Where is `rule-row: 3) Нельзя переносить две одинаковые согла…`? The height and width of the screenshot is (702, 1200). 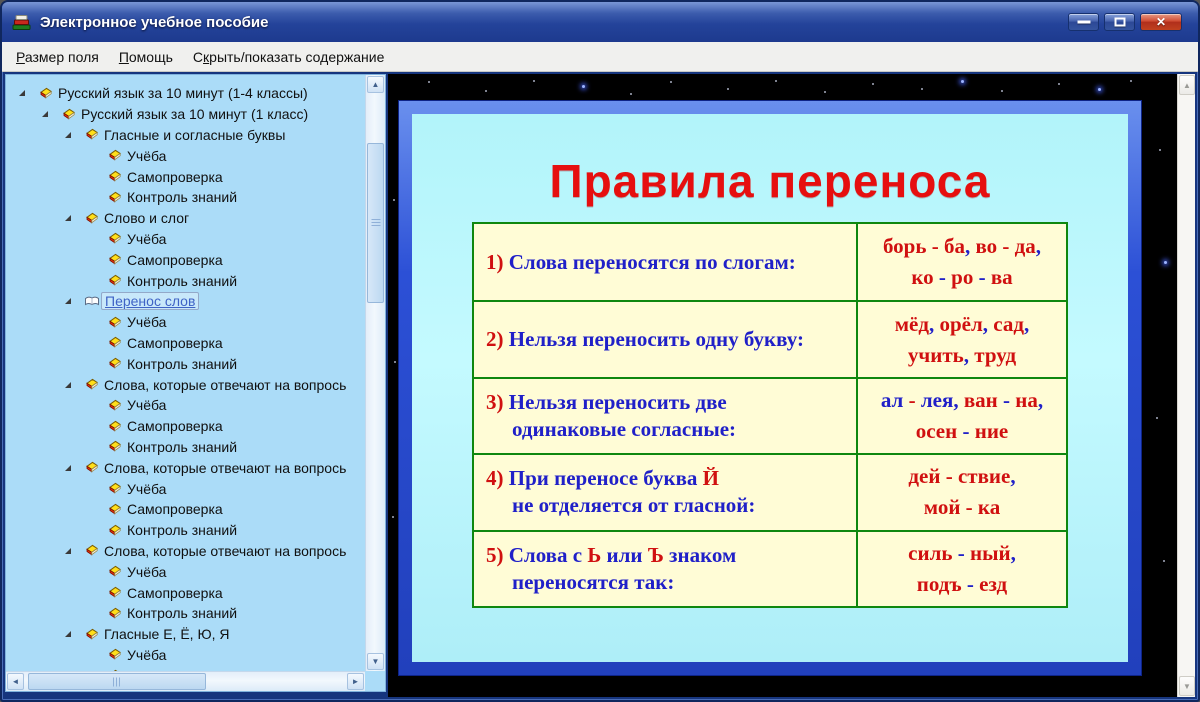
rule-row: 3) Нельзя переносить две одинаковые согла… is located at coordinates (770, 415).